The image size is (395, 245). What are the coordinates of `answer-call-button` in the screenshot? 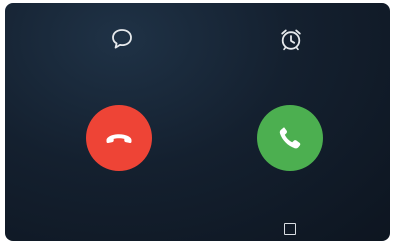 It's located at (290, 138).